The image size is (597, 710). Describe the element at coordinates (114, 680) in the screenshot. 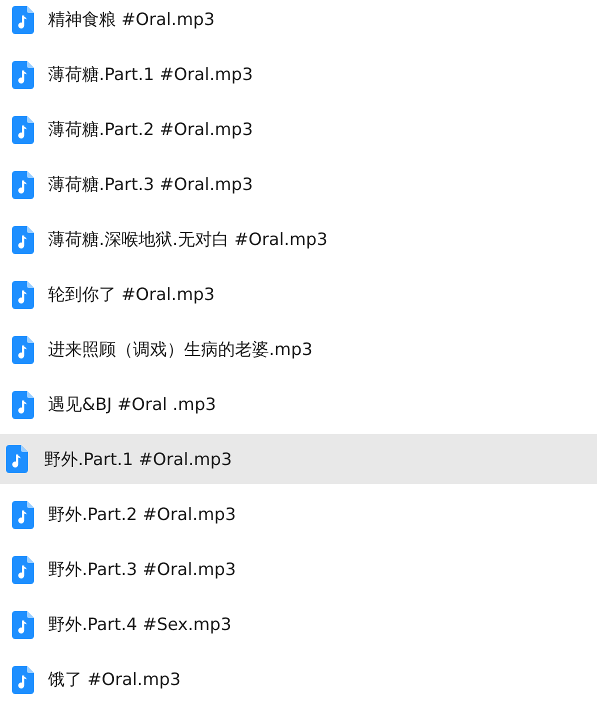

I see `file-name: 饿了 #Oral.mp3` at that location.